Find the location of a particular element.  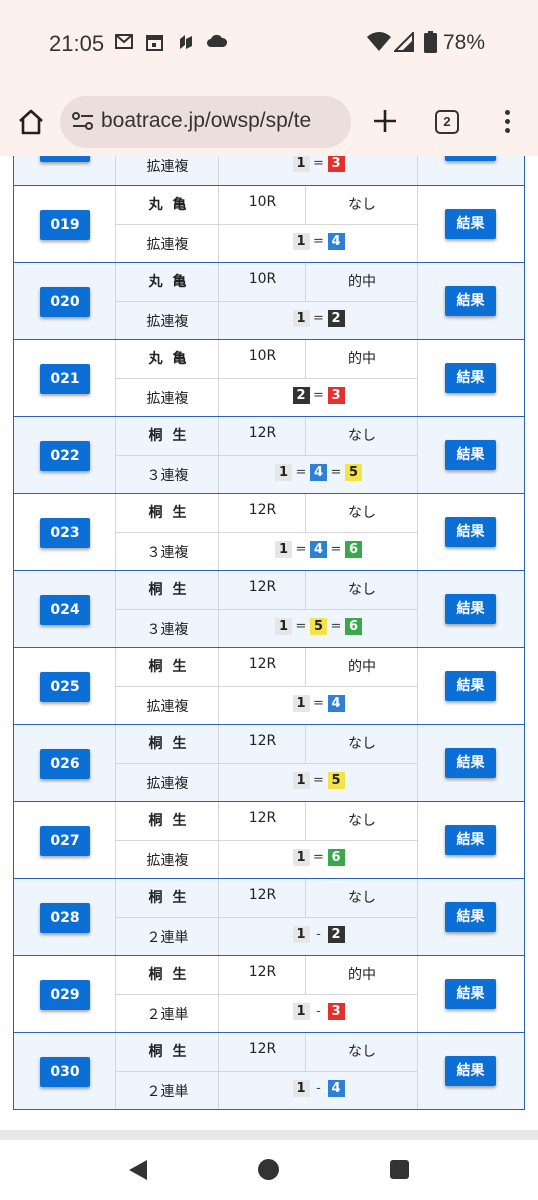

address-bar: boatrace.jp/owsp/sp/te is located at coordinates (205, 122).